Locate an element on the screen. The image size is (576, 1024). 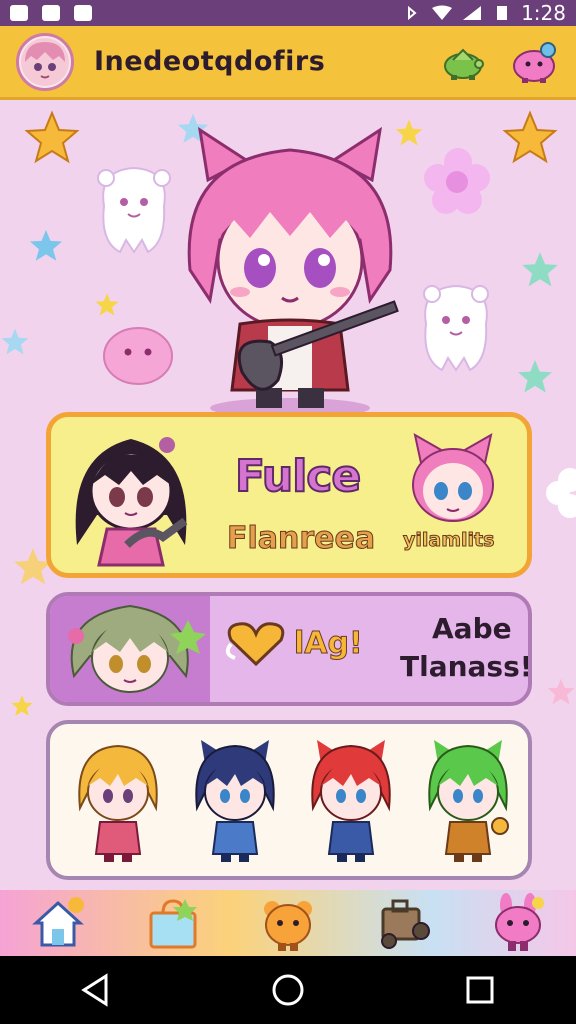
status-bar: 1:28 is located at coordinates (288, 13).